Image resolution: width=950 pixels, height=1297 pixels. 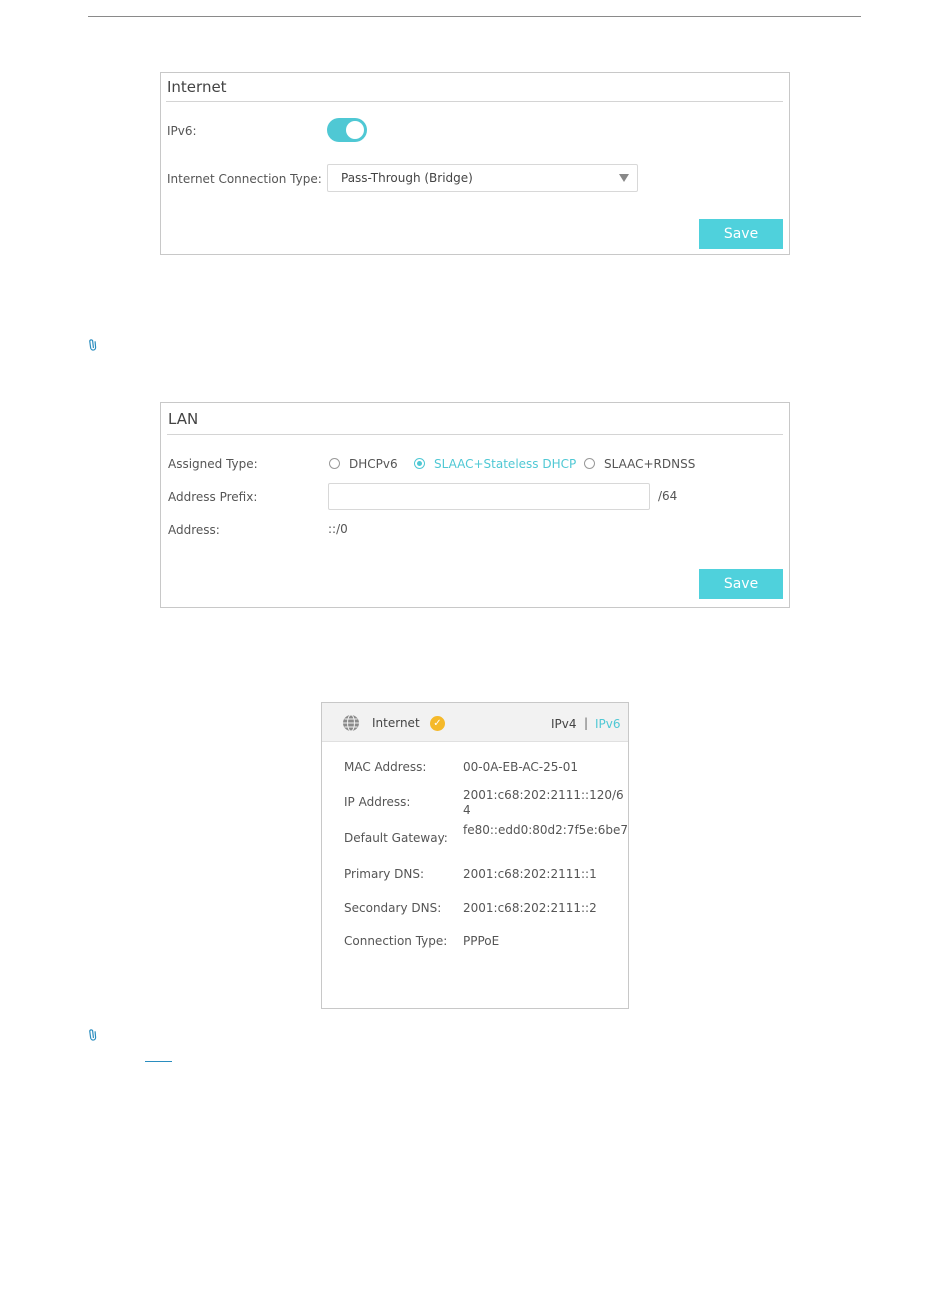 What do you see at coordinates (334, 463) in the screenshot?
I see `radio-dhcpv6` at bounding box center [334, 463].